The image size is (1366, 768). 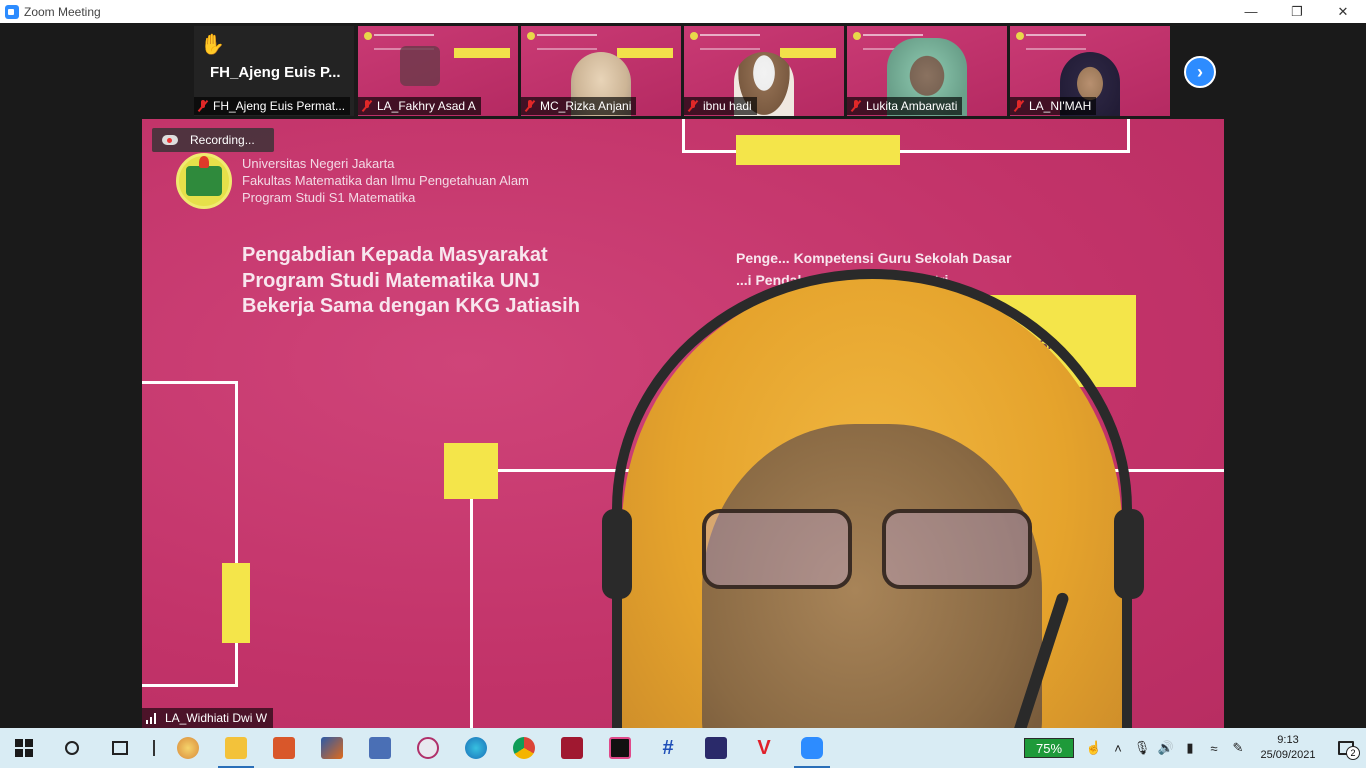 What do you see at coordinates (1346, 748) in the screenshot?
I see `notification-center-button: 2` at bounding box center [1346, 748].